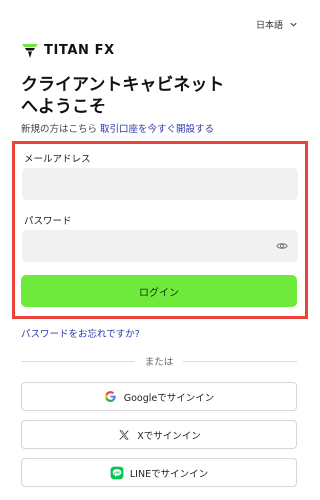  What do you see at coordinates (79, 50) in the screenshot?
I see `logo-text: TITAN FX` at bounding box center [79, 50].